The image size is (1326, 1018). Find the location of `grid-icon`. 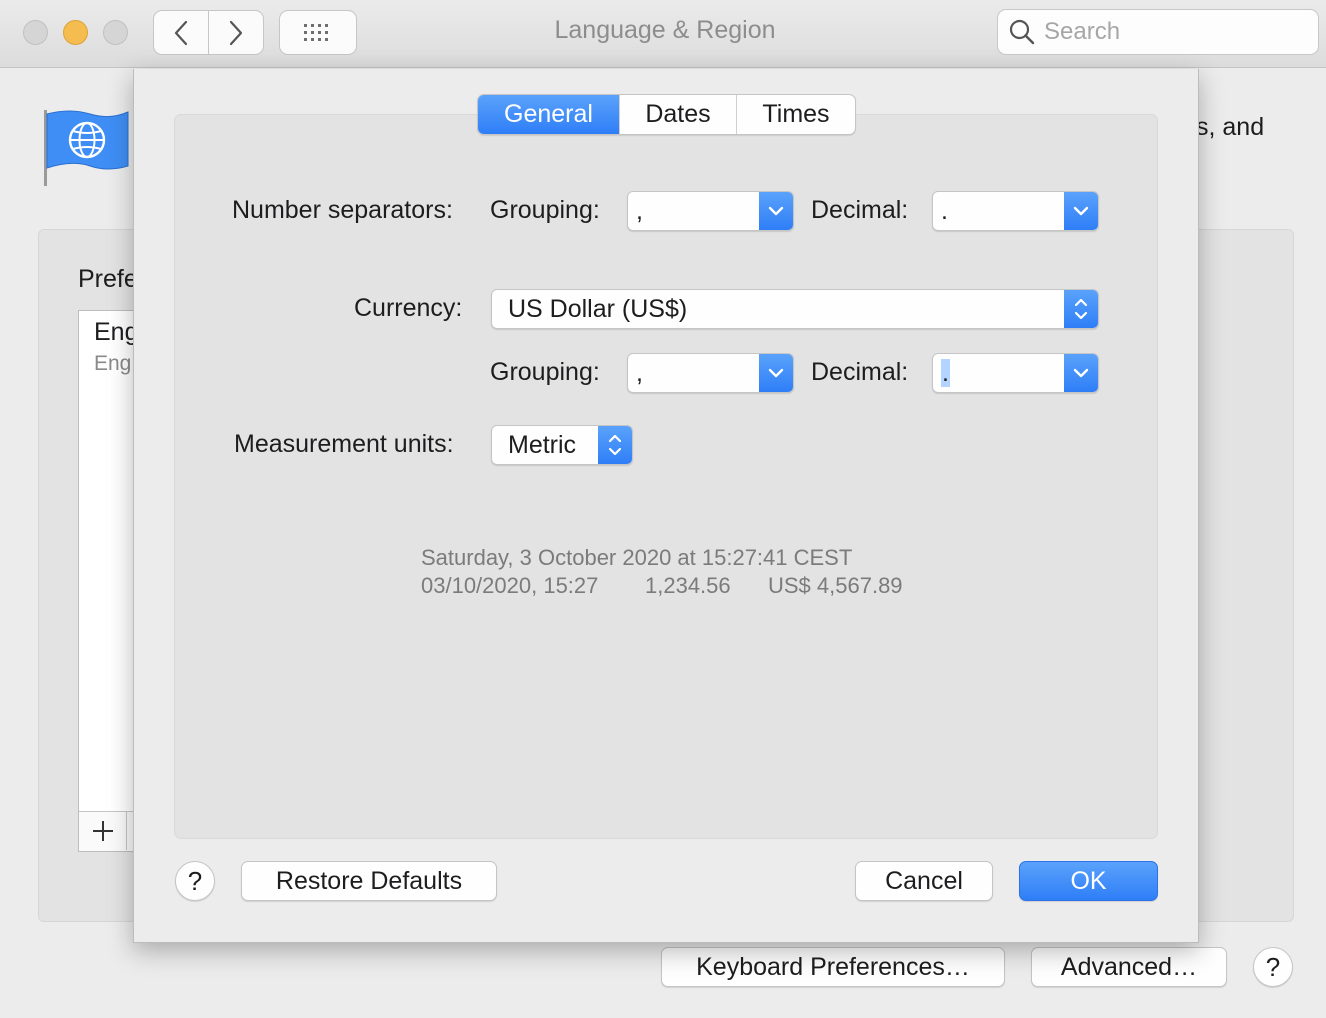

grid-icon is located at coordinates (316, 32).